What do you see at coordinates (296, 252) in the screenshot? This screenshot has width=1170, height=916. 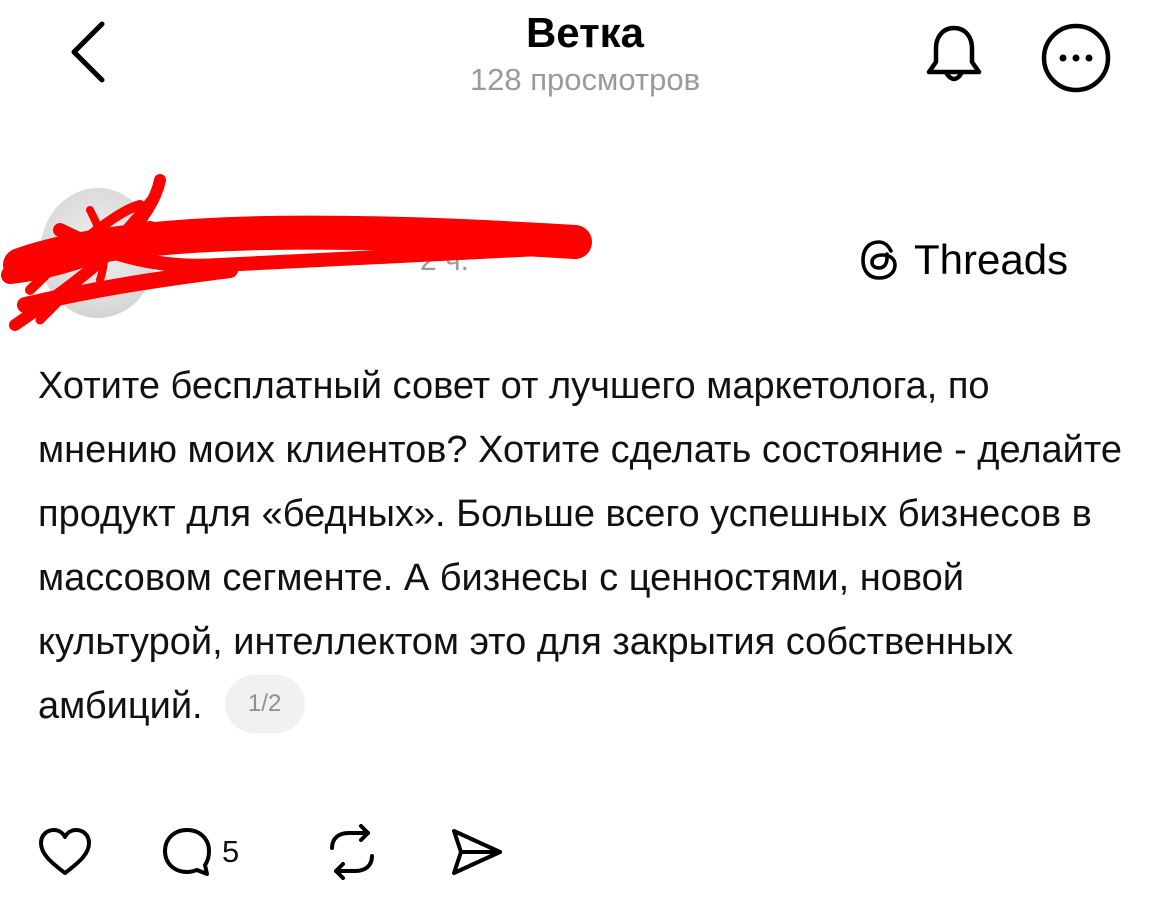 I see `redaction-scribble` at bounding box center [296, 252].